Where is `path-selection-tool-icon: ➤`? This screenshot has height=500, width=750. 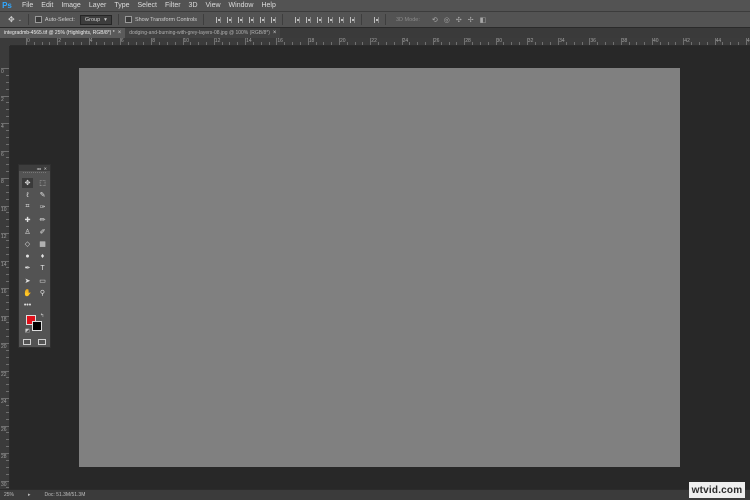 path-selection-tool-icon: ➤ is located at coordinates (27, 281).